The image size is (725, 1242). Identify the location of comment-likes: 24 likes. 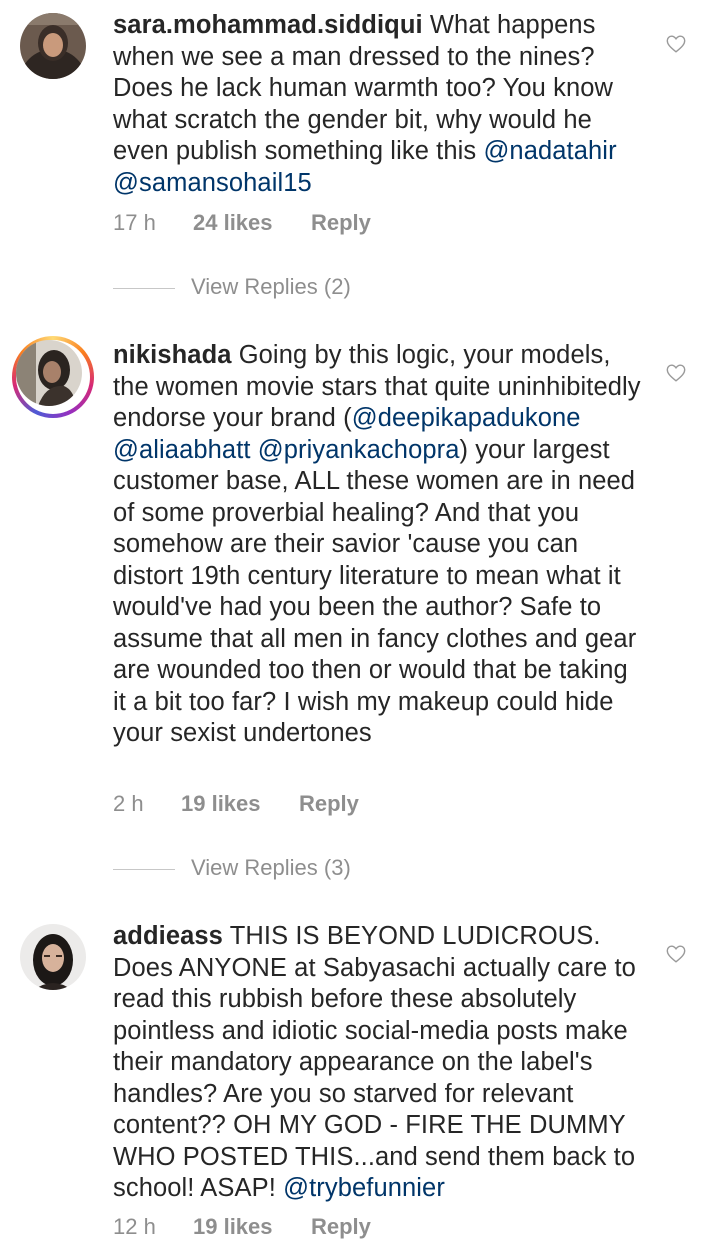
(252, 223).